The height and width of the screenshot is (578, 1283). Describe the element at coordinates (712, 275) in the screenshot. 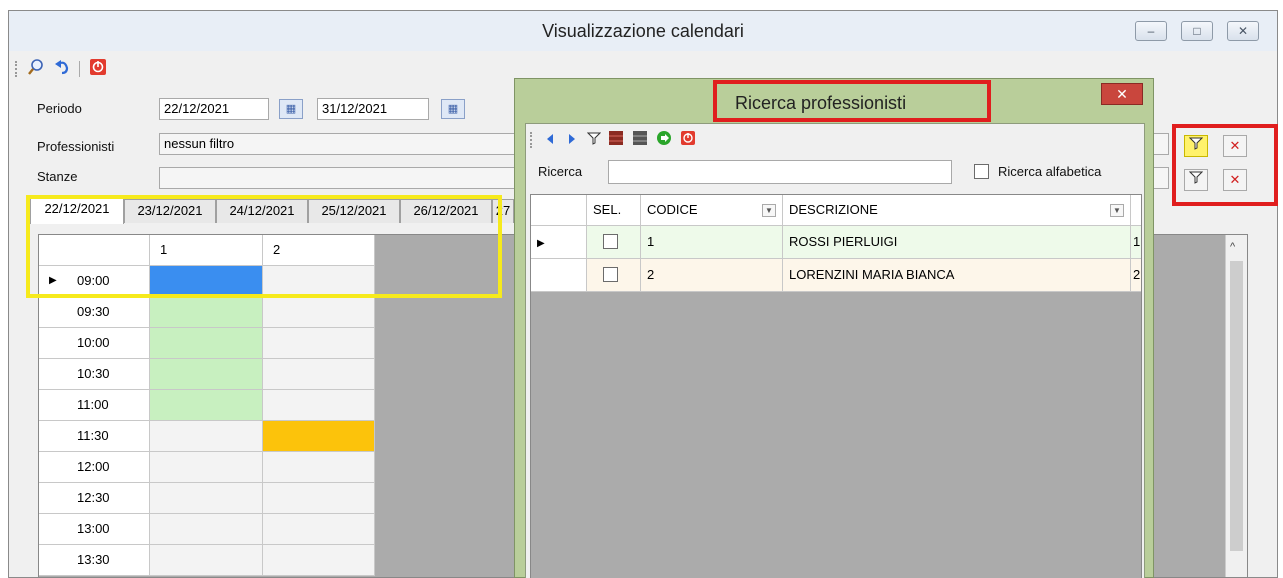

I see `codice-cell: 2` at that location.